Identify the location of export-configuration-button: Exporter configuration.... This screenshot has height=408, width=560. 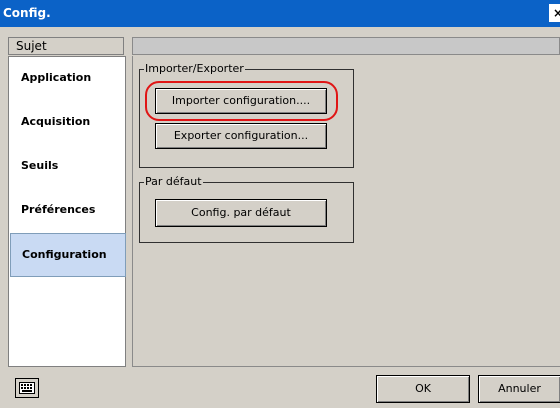
(241, 136).